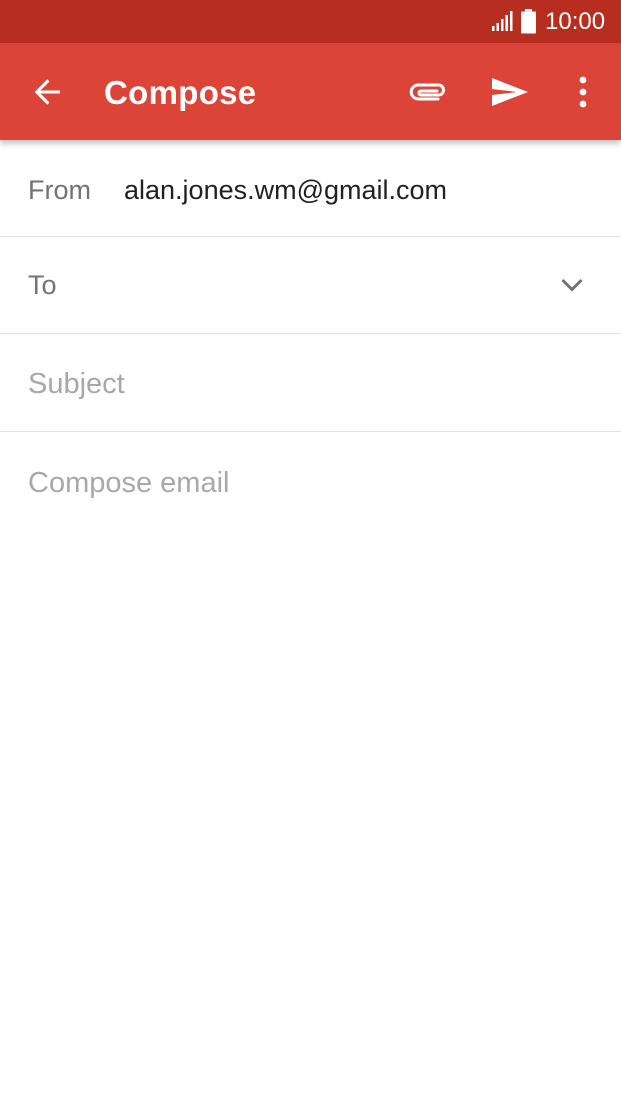 Image resolution: width=621 pixels, height=1104 pixels. I want to click on back-arrow-icon, so click(47, 92).